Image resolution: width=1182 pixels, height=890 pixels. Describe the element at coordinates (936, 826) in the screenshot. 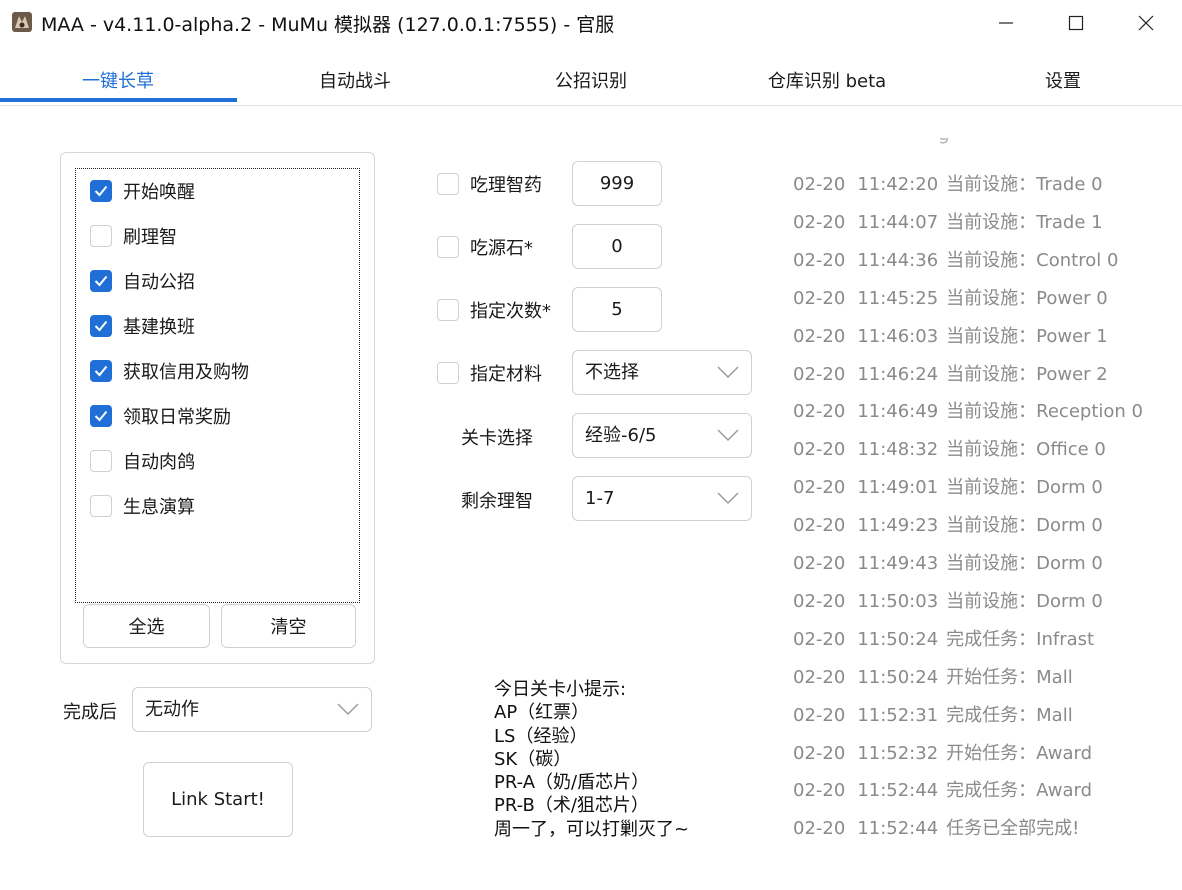

I see `log-row: 02-20 11:52:44 任务已全部完成!` at that location.